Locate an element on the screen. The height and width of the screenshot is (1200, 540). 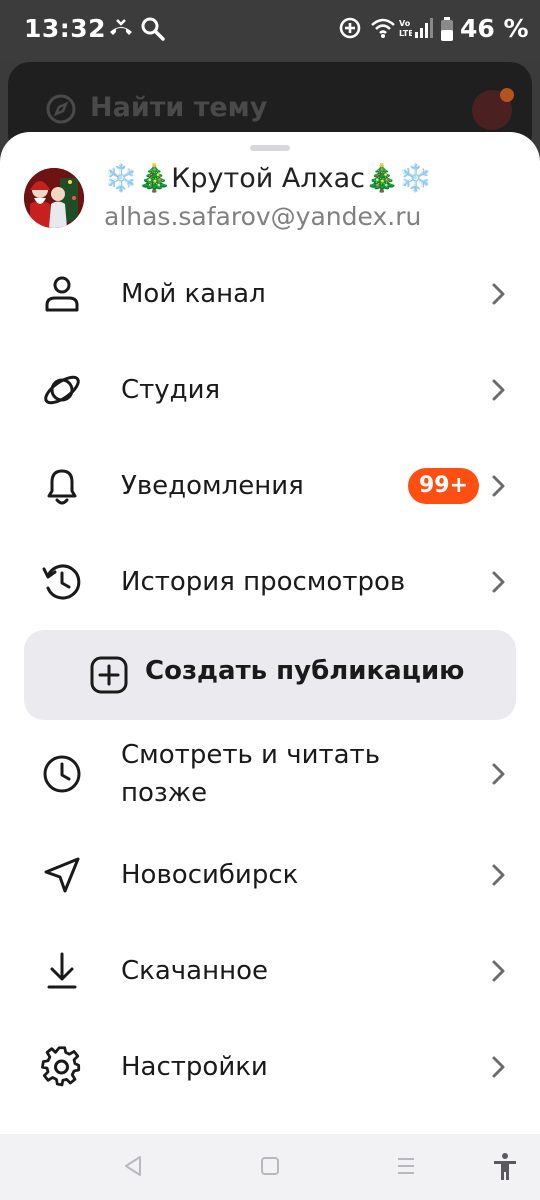
recent-apps-icon is located at coordinates (406, 1166).